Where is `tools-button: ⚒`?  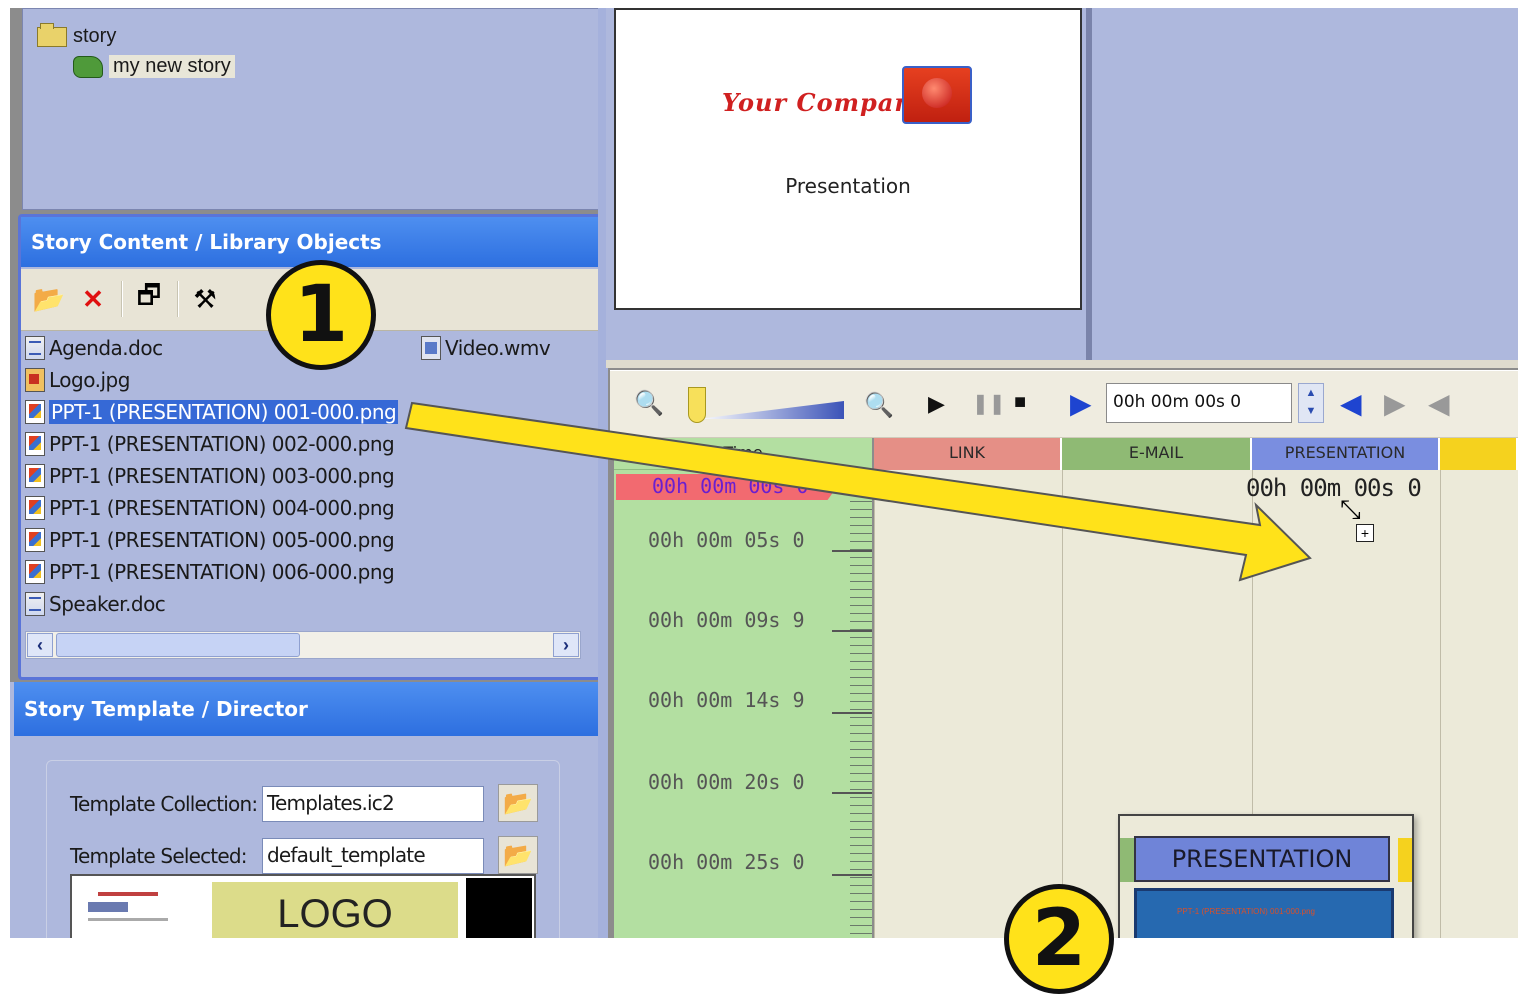
tools-button: ⚒ is located at coordinates (205, 299).